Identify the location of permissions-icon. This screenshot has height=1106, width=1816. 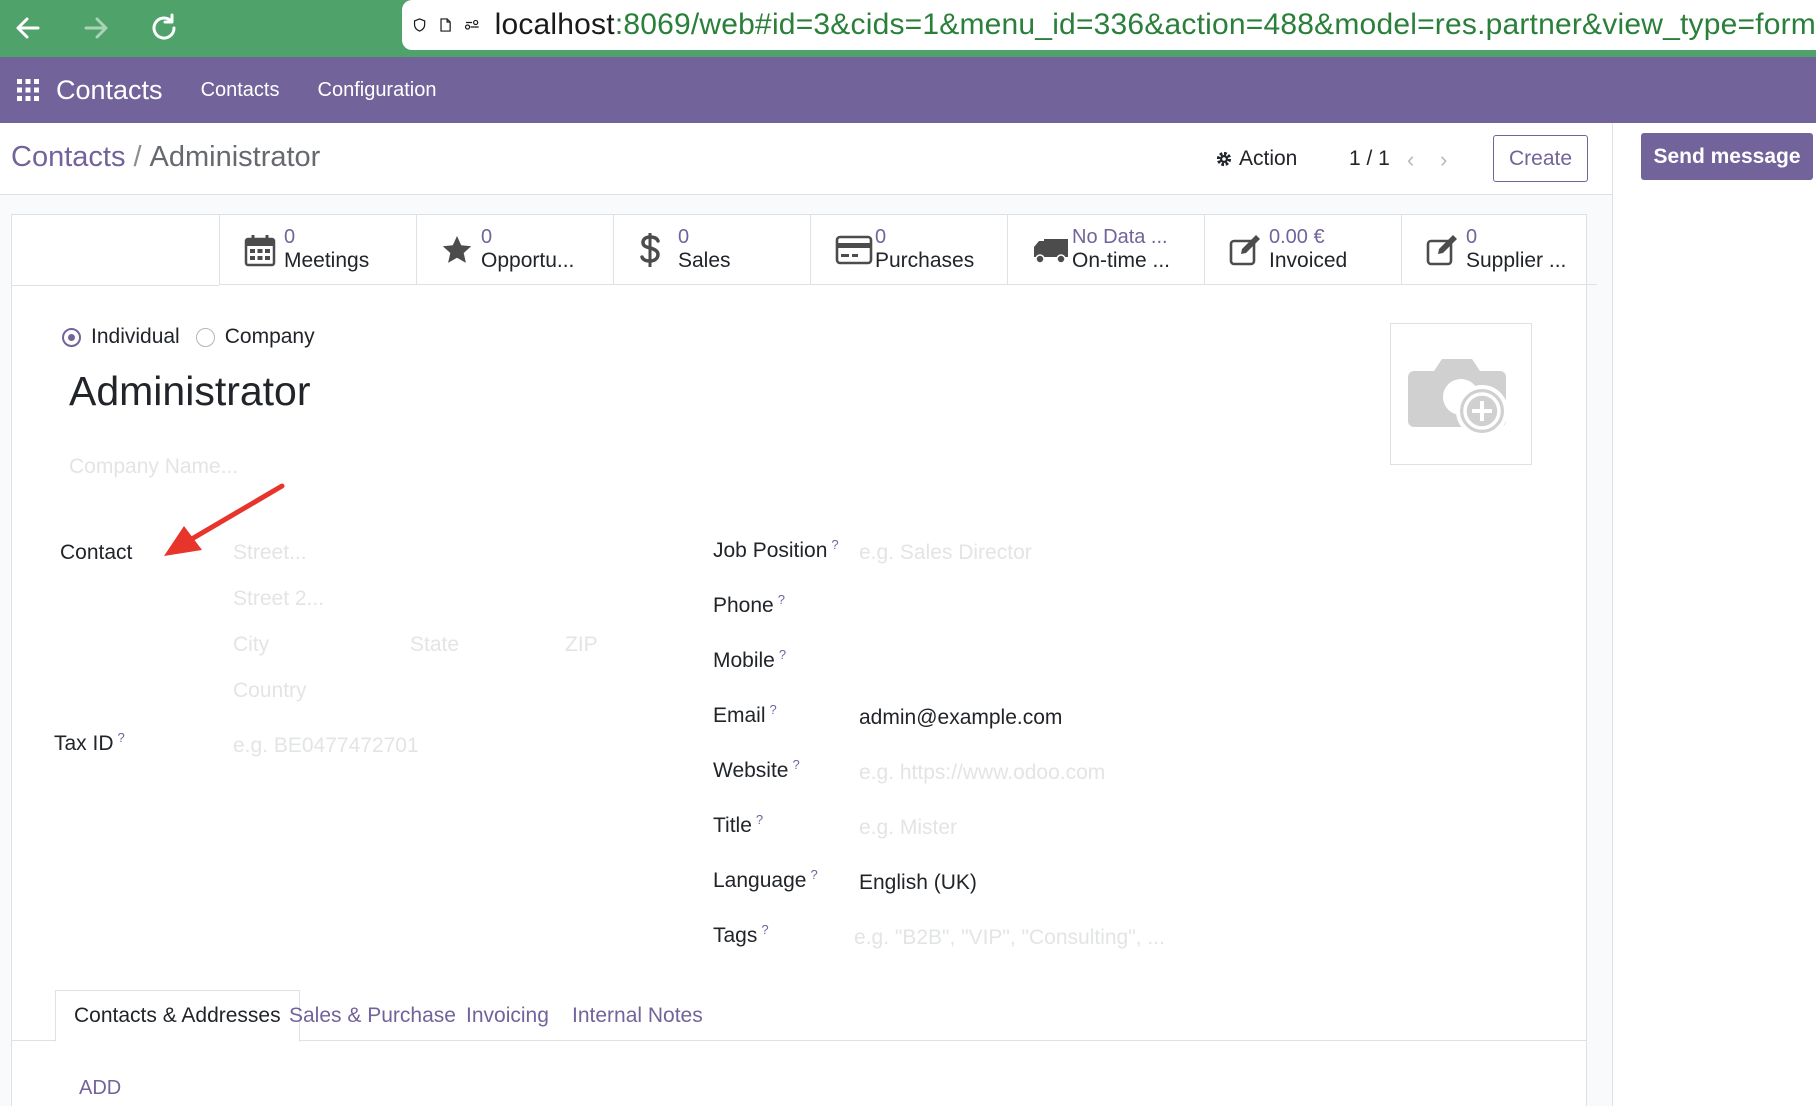
(472, 24).